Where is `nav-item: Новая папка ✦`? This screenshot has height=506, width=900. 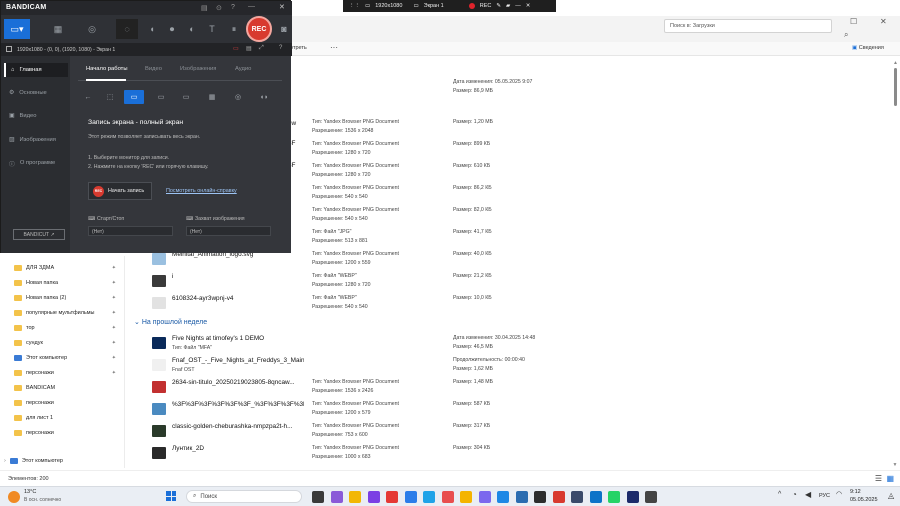
nav-item: Новая папка ✦ is located at coordinates (68, 283).